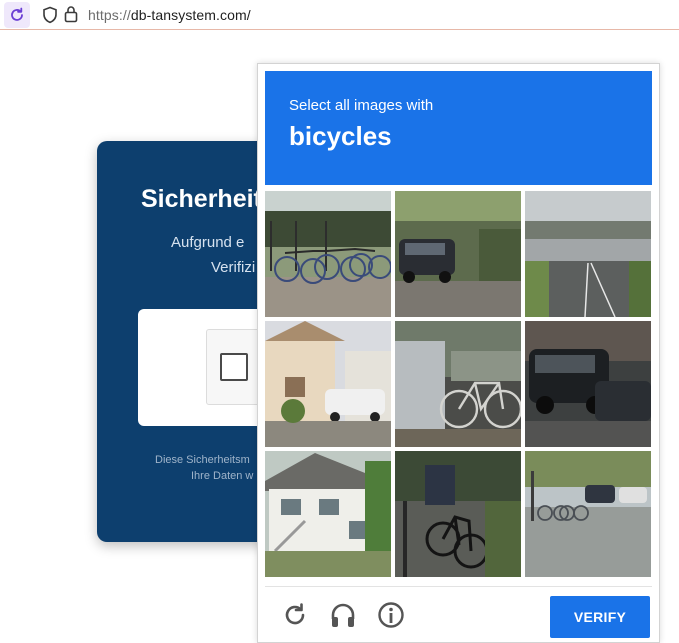  Describe the element at coordinates (361, 105) in the screenshot. I see `captcha-prompt: Select all images with` at that location.